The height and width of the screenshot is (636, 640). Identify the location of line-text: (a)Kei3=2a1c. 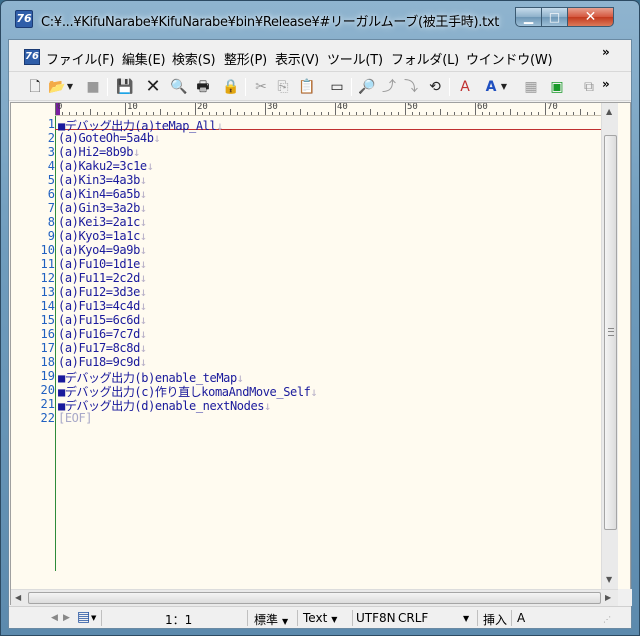
(99, 222).